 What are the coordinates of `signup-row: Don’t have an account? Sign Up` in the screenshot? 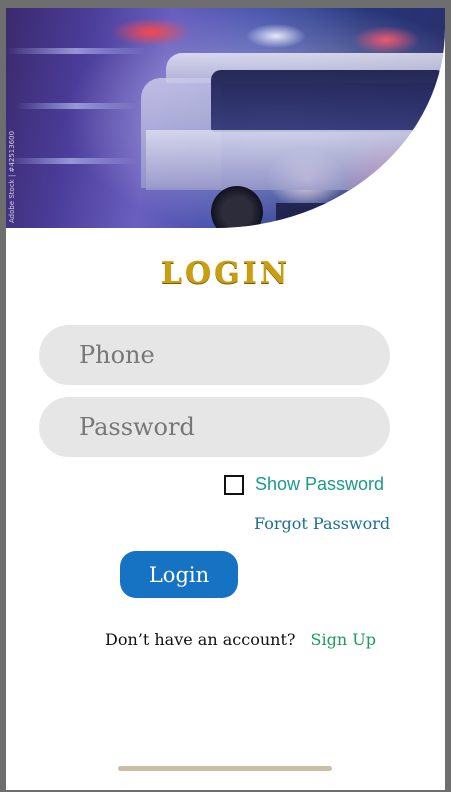 It's located at (240, 639).